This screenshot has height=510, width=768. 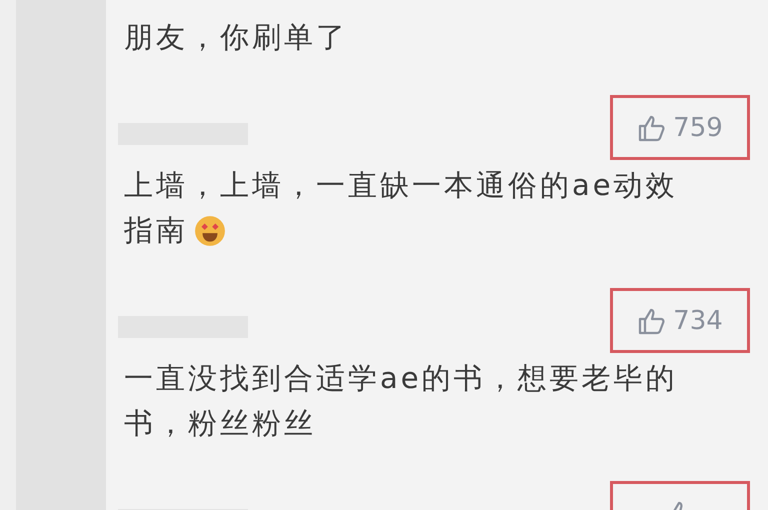 What do you see at coordinates (401, 185) in the screenshot?
I see `comment-text: 上墙，上墙，一直缺一本通俗的ae动效` at bounding box center [401, 185].